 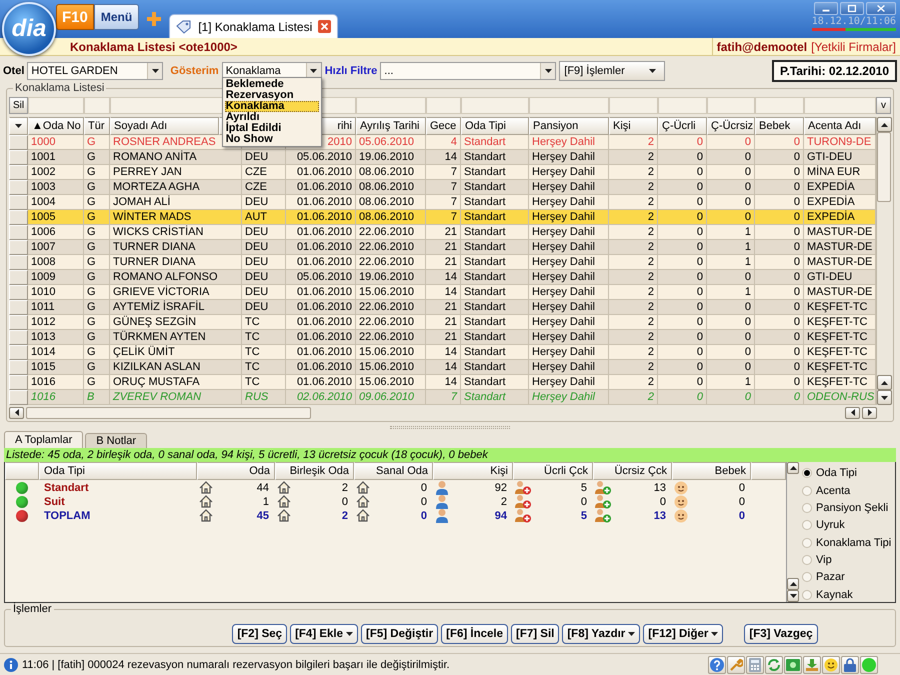 I want to click on column-header: Birleşik Oda, so click(x=314, y=471).